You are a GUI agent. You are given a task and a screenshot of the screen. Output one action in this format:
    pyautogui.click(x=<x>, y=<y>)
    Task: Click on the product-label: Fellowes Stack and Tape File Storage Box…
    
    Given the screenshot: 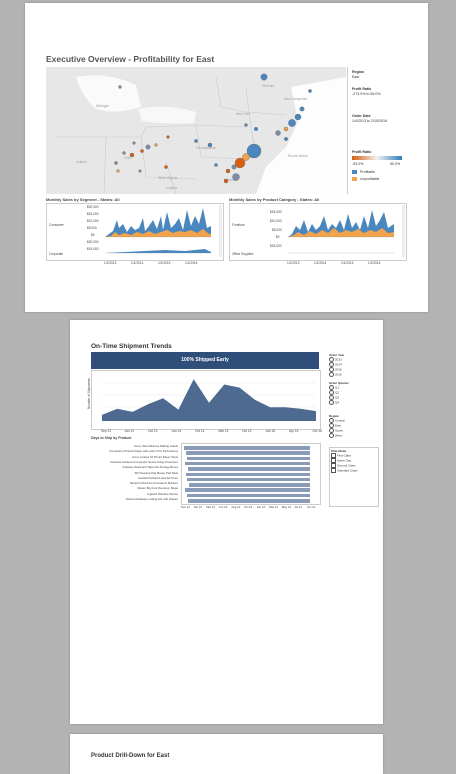 What is the action you would take?
    pyautogui.click(x=150, y=467)
    